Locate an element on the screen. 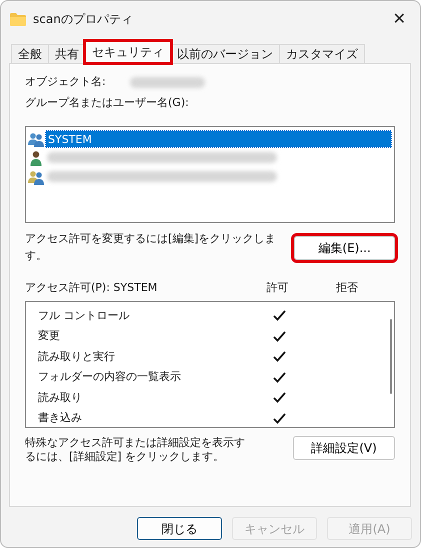  column-header: 拒否 is located at coordinates (347, 288).